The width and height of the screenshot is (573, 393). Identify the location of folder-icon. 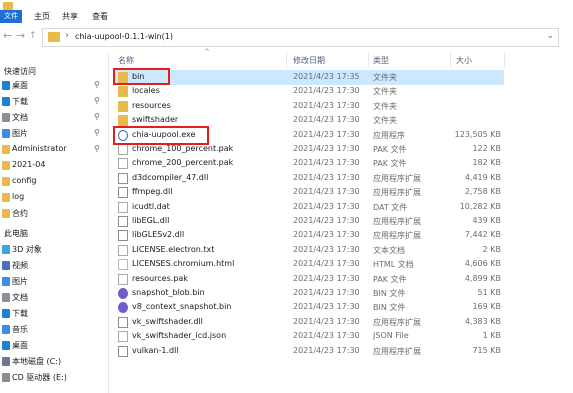
(123, 106).